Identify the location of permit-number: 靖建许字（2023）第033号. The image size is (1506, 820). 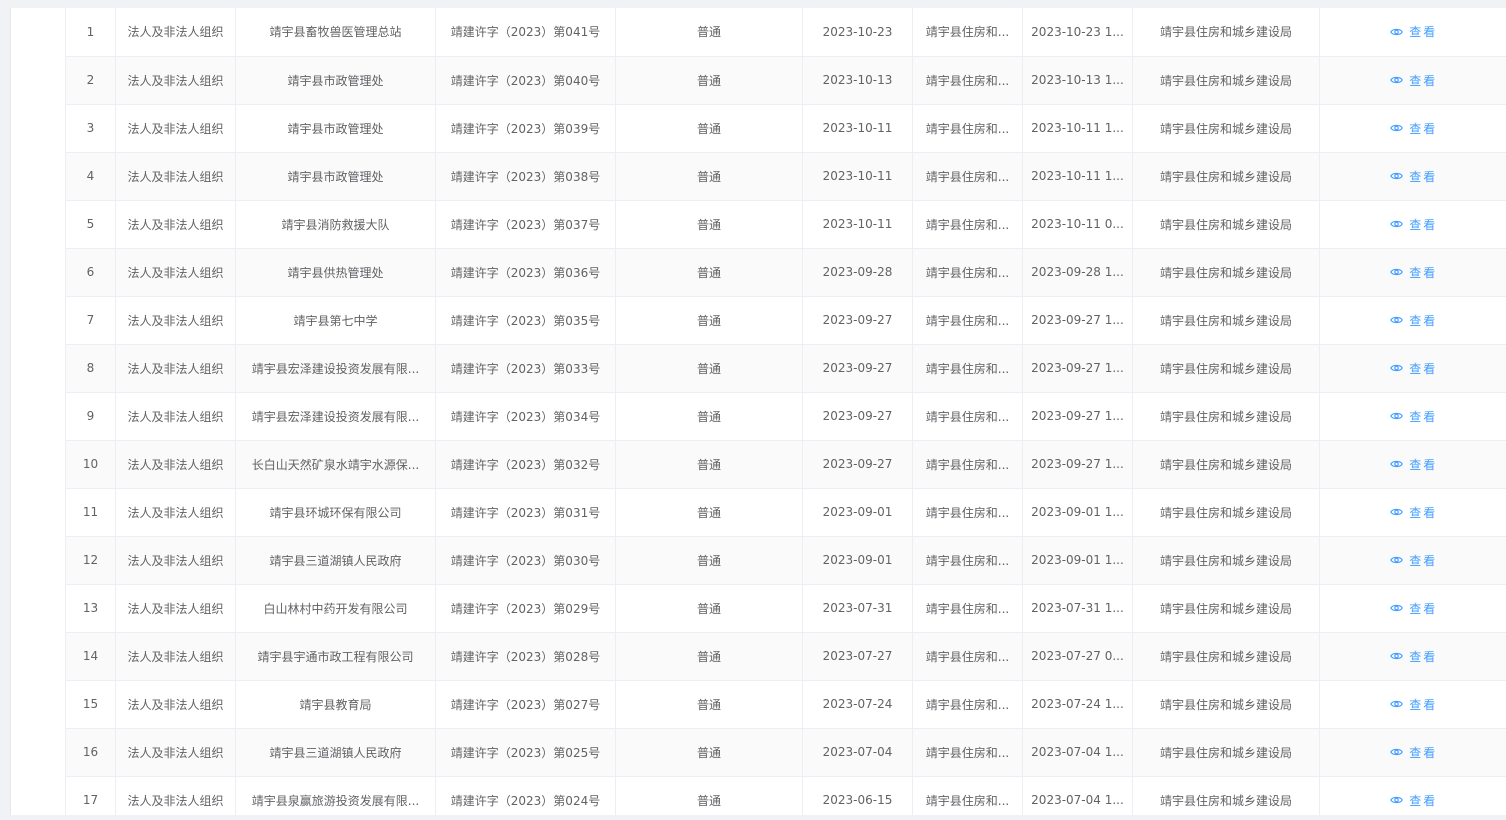
(525, 368).